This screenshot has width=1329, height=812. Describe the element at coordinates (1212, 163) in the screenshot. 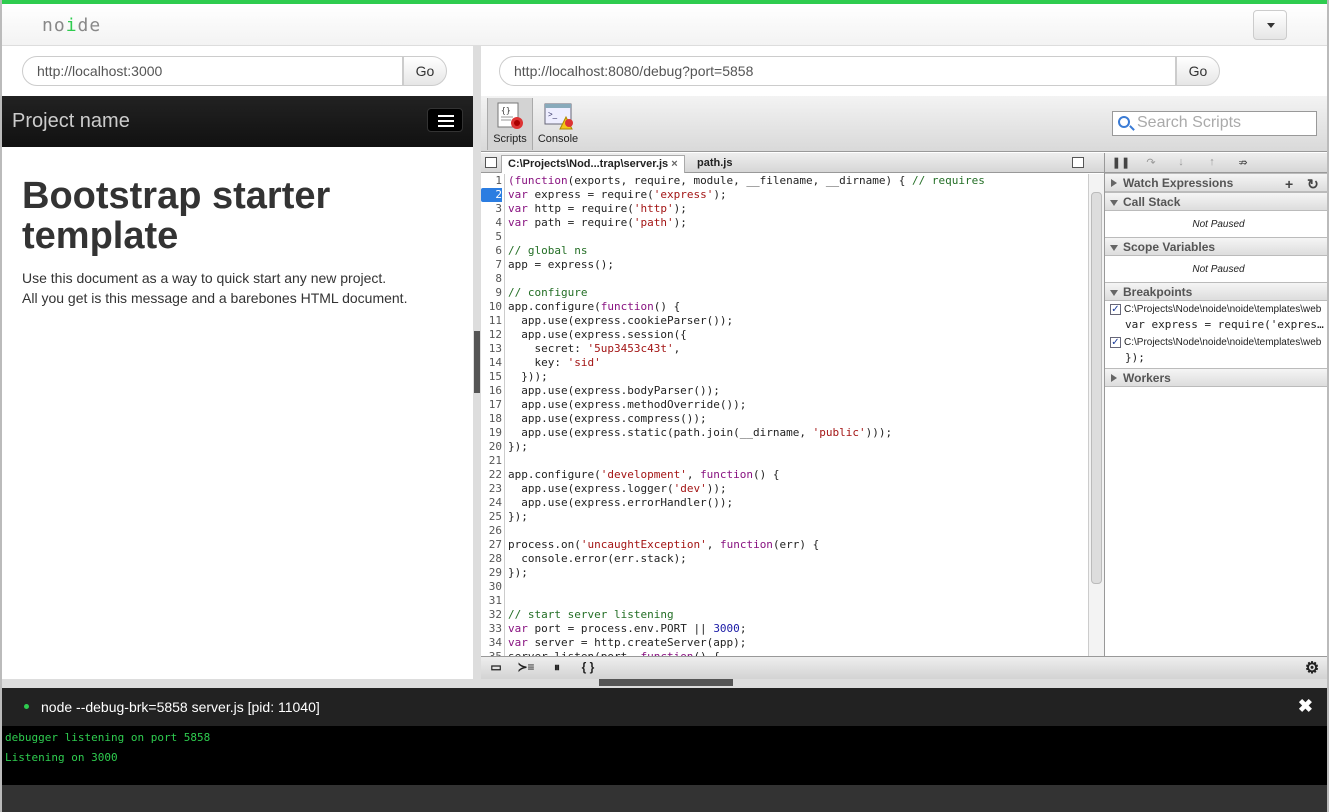

I see `step-out-icon: ↑` at that location.